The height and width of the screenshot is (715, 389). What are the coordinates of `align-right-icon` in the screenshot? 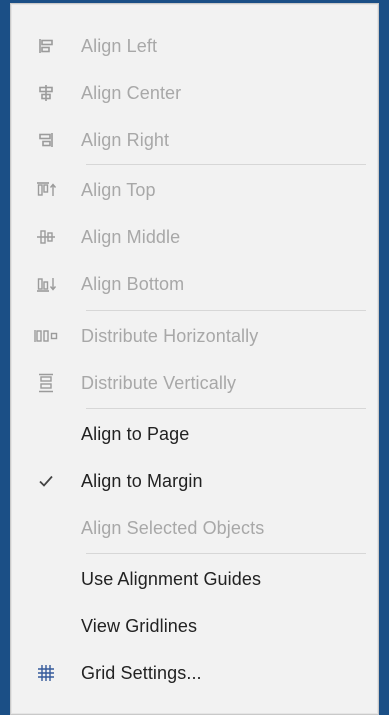 It's located at (46, 140).